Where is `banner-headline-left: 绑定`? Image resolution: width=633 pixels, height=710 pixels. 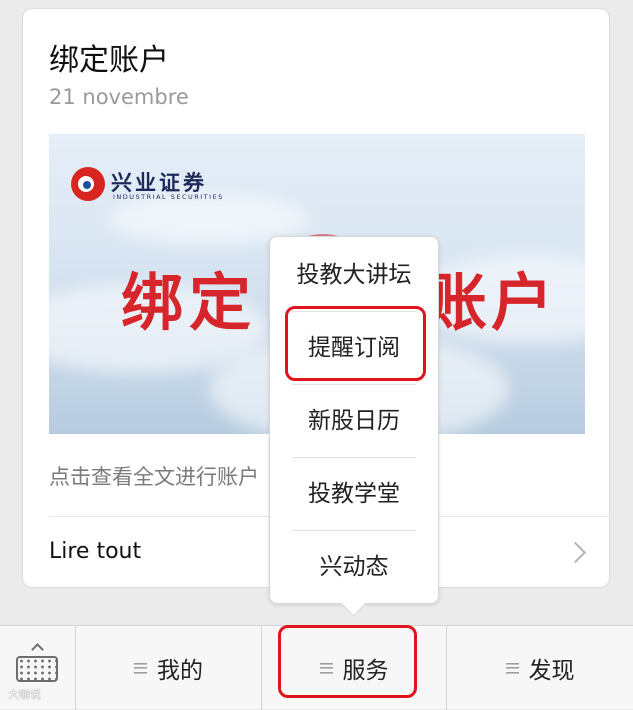 banner-headline-left: 绑定 is located at coordinates (189, 302).